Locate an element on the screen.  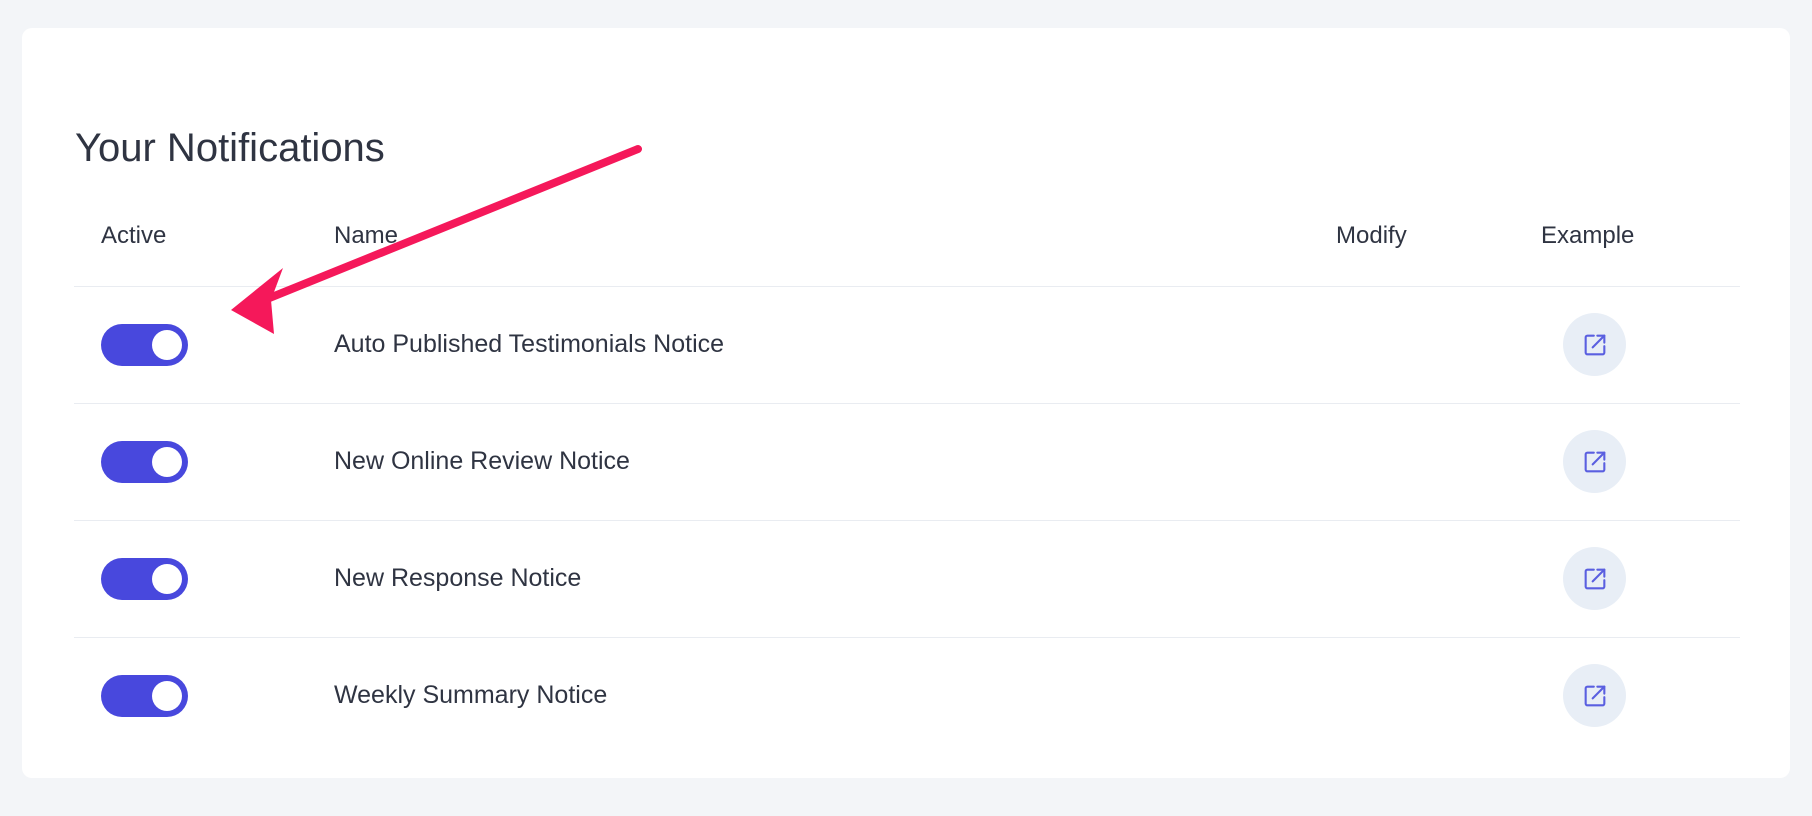
notification-name: Auto Published Testimonials Notice is located at coordinates (529, 344).